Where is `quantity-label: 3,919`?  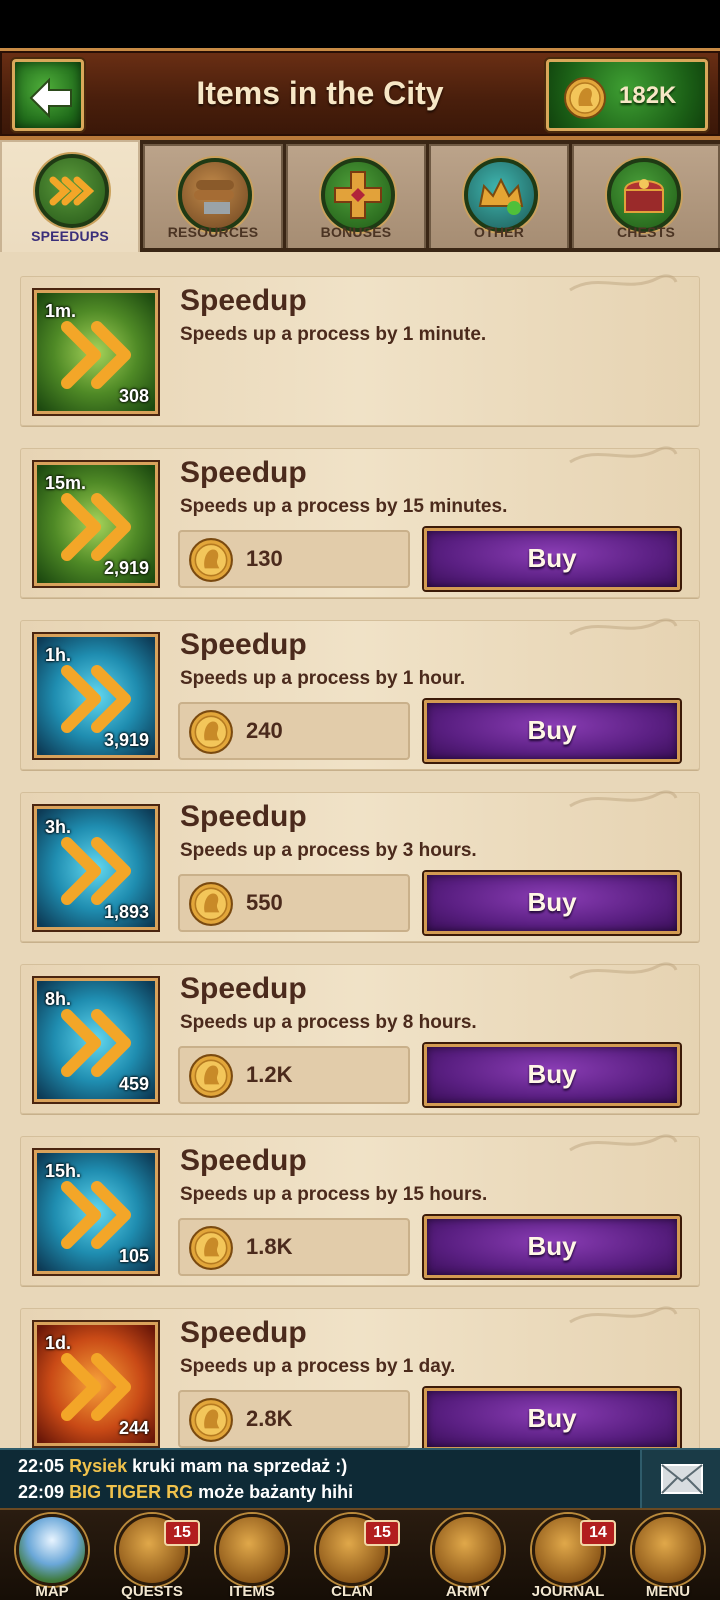
quantity-label: 3,919 is located at coordinates (126, 740).